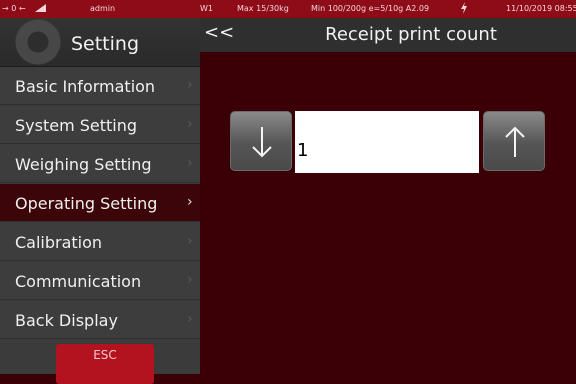  What do you see at coordinates (105, 364) in the screenshot?
I see `esc-button: ESC` at bounding box center [105, 364].